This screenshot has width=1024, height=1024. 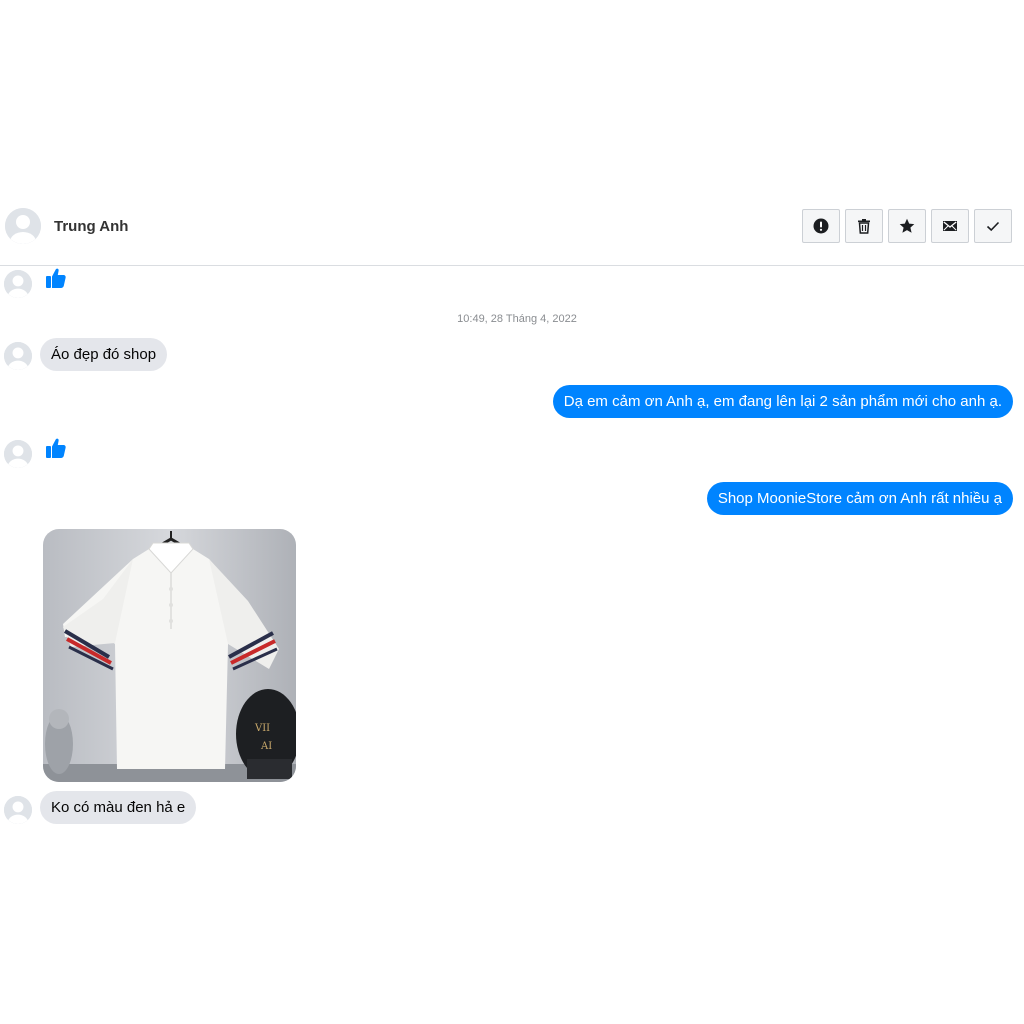 I want to click on star-button, so click(x=907, y=226).